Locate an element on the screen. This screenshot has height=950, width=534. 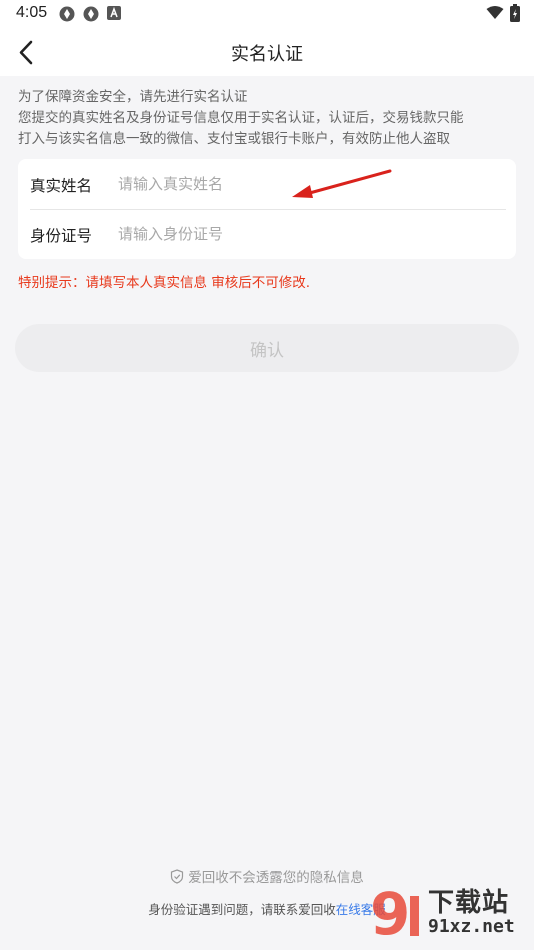
id-number-row: 身份证号 is located at coordinates (267, 234).